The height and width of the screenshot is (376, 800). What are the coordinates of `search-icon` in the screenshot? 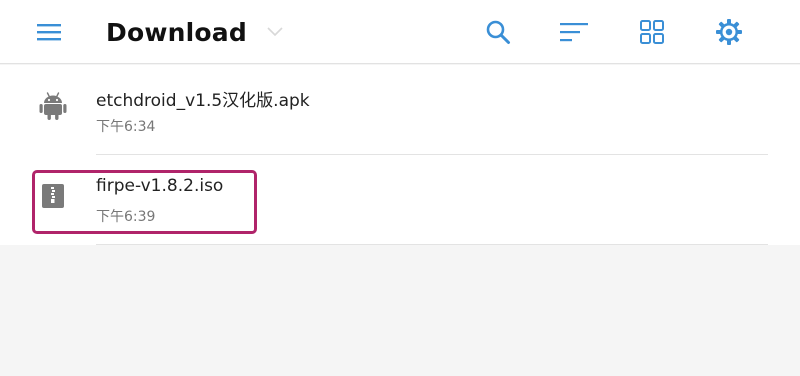 It's located at (498, 32).